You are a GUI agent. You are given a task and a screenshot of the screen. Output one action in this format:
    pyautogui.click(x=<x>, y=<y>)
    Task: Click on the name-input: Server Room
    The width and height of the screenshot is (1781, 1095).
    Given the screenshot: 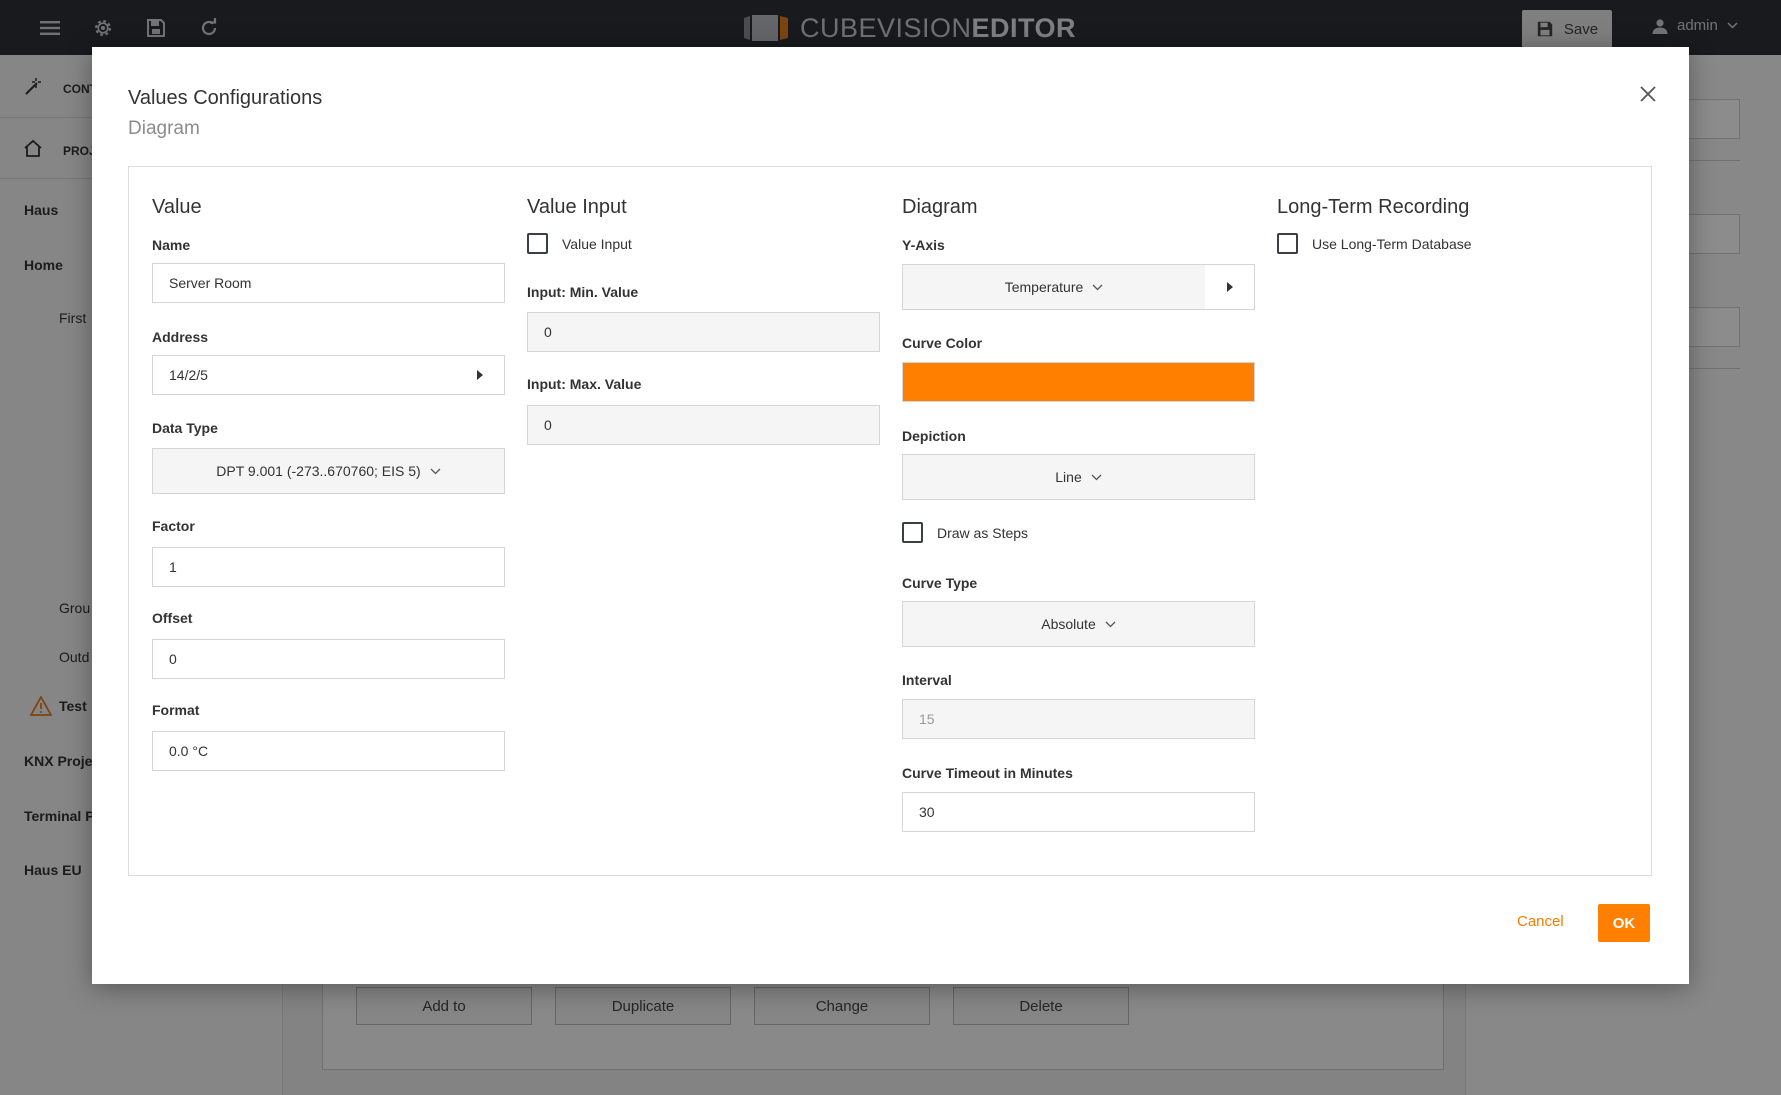 What is the action you would take?
    pyautogui.click(x=328, y=283)
    